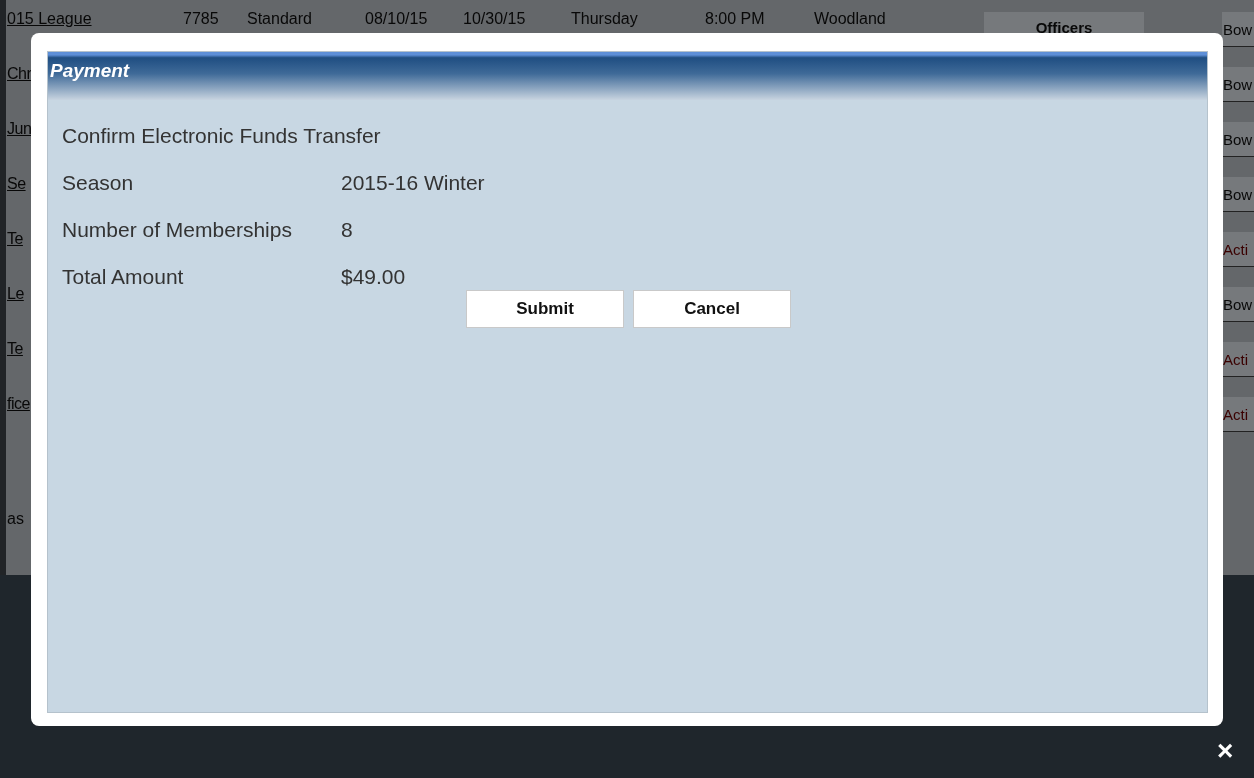 The height and width of the screenshot is (778, 1254). Describe the element at coordinates (396, 19) in the screenshot. I see `table-cell-text: 08/10/15` at that location.